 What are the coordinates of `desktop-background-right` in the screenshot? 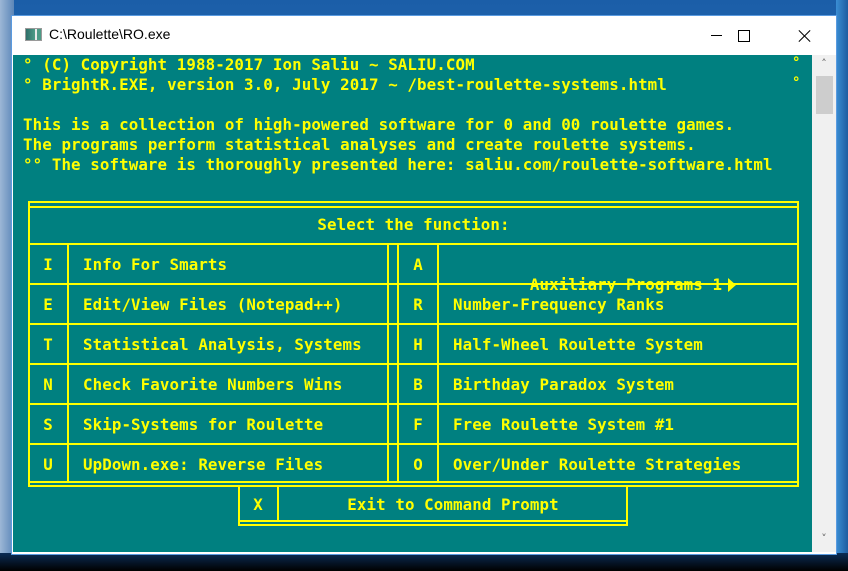 It's located at (842, 285).